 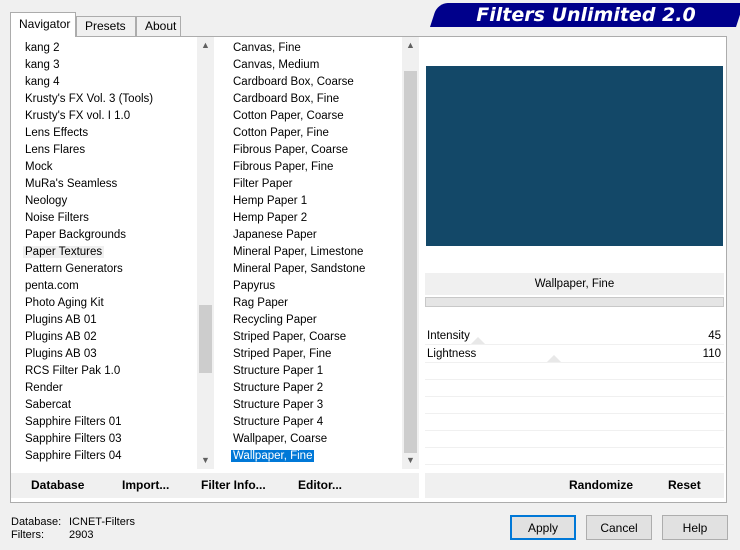 I want to click on filter-list-item: Hemp Paper 1, so click(x=310, y=201).